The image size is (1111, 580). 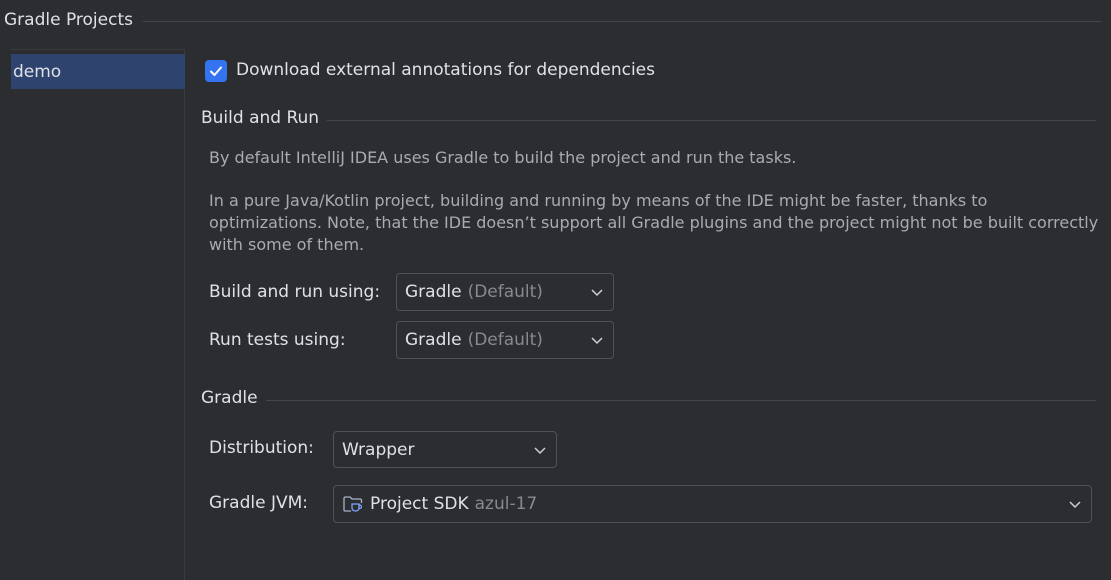 I want to click on run-tests-using-value: Gradle, so click(x=433, y=340).